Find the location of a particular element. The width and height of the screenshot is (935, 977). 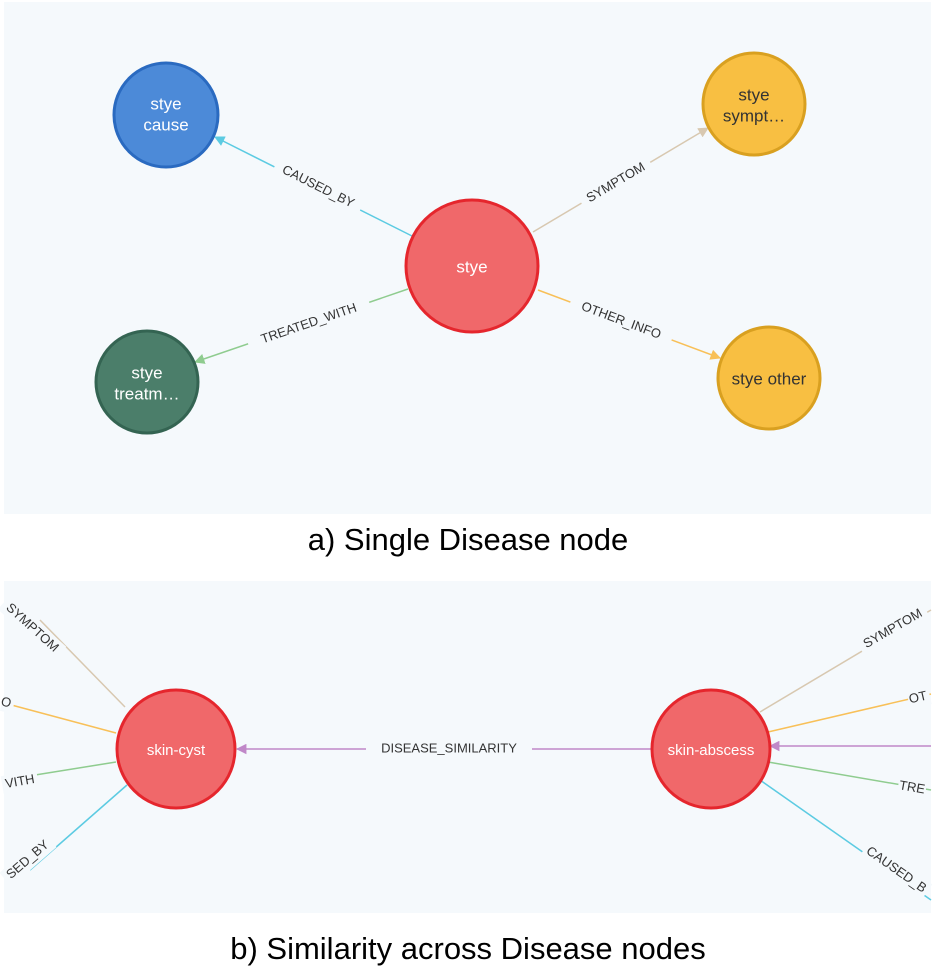

node-stye-other: stye other is located at coordinates (769, 378).